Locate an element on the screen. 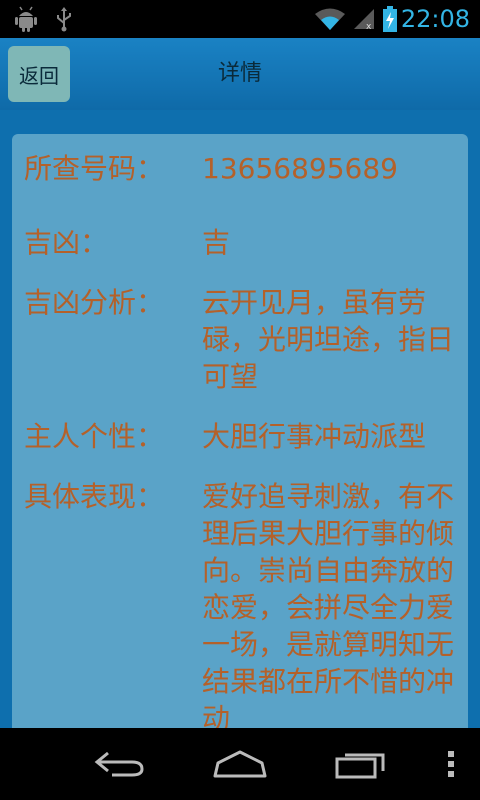 The height and width of the screenshot is (800, 480). android-debug-icon is located at coordinates (26, 19).